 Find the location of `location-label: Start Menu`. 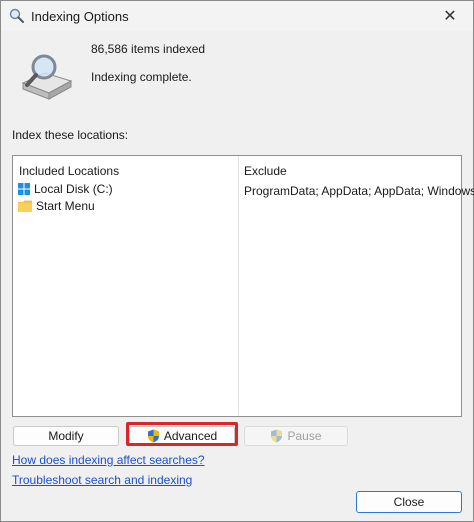

location-label: Start Menu is located at coordinates (65, 206).